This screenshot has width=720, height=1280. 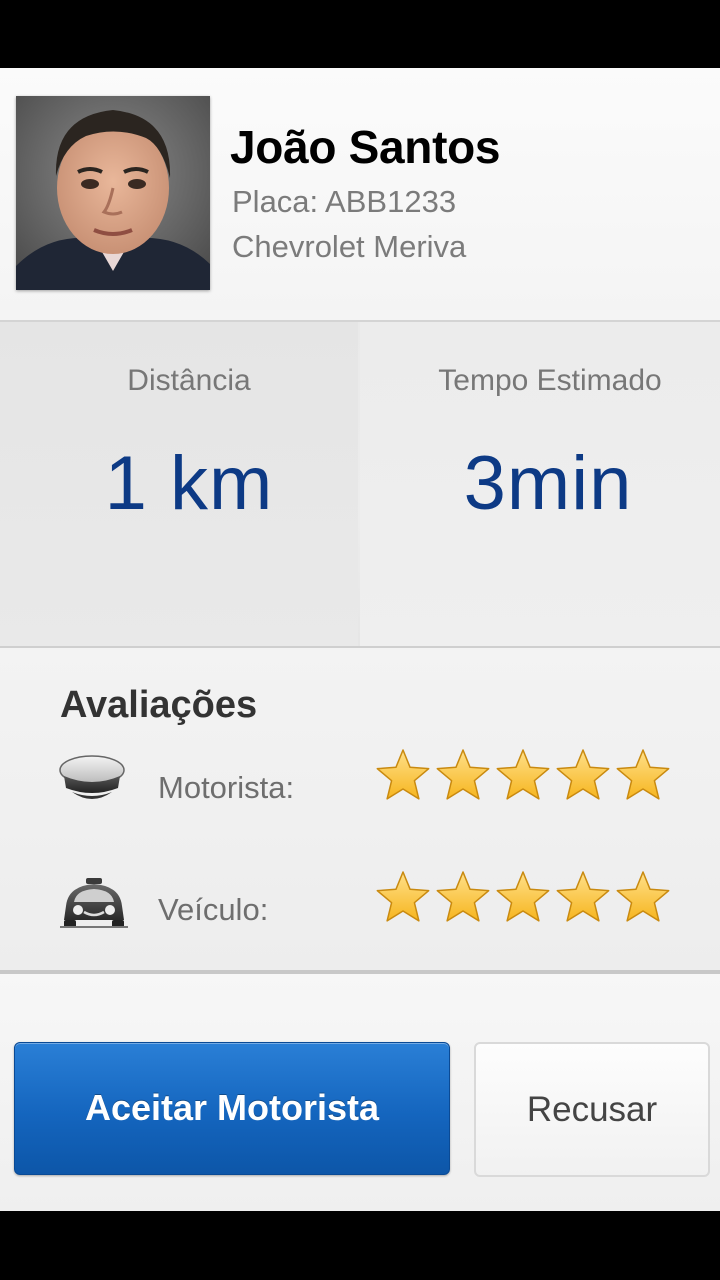 I want to click on time-stat: Tempo Estimado 3min, so click(x=540, y=484).